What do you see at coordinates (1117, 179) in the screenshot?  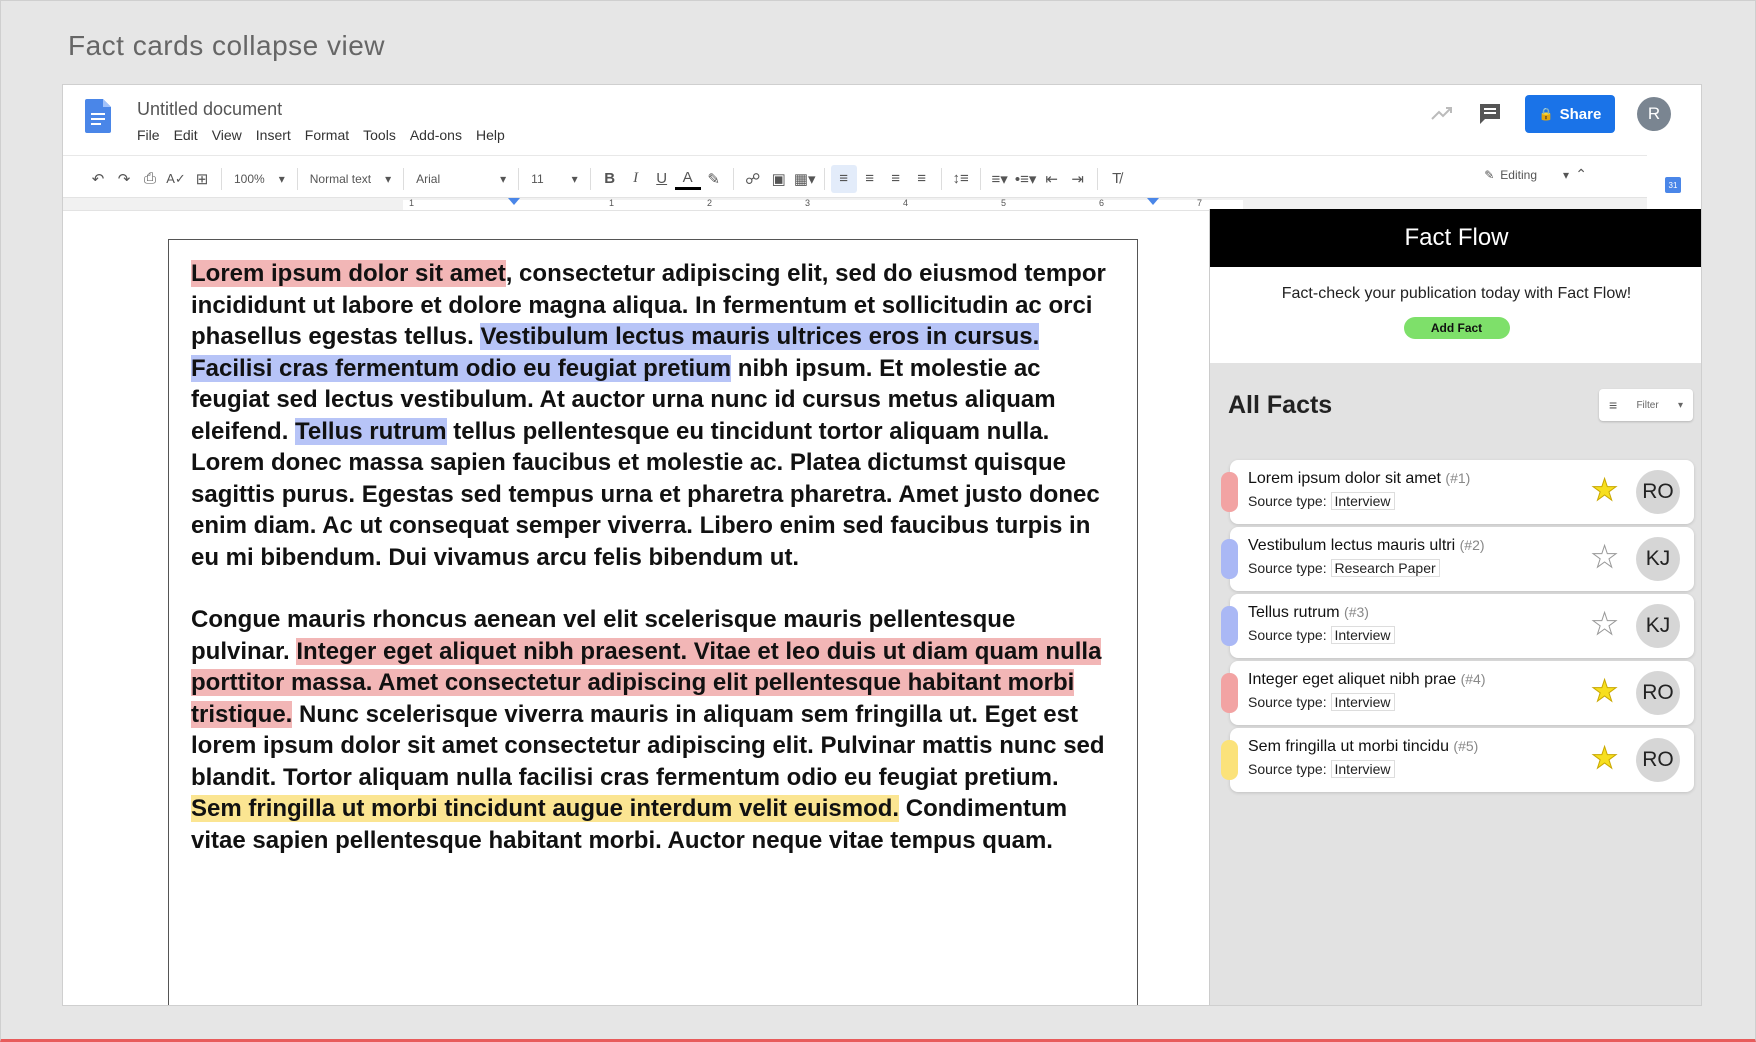 I see `clear-formatting-icon: T̸` at bounding box center [1117, 179].